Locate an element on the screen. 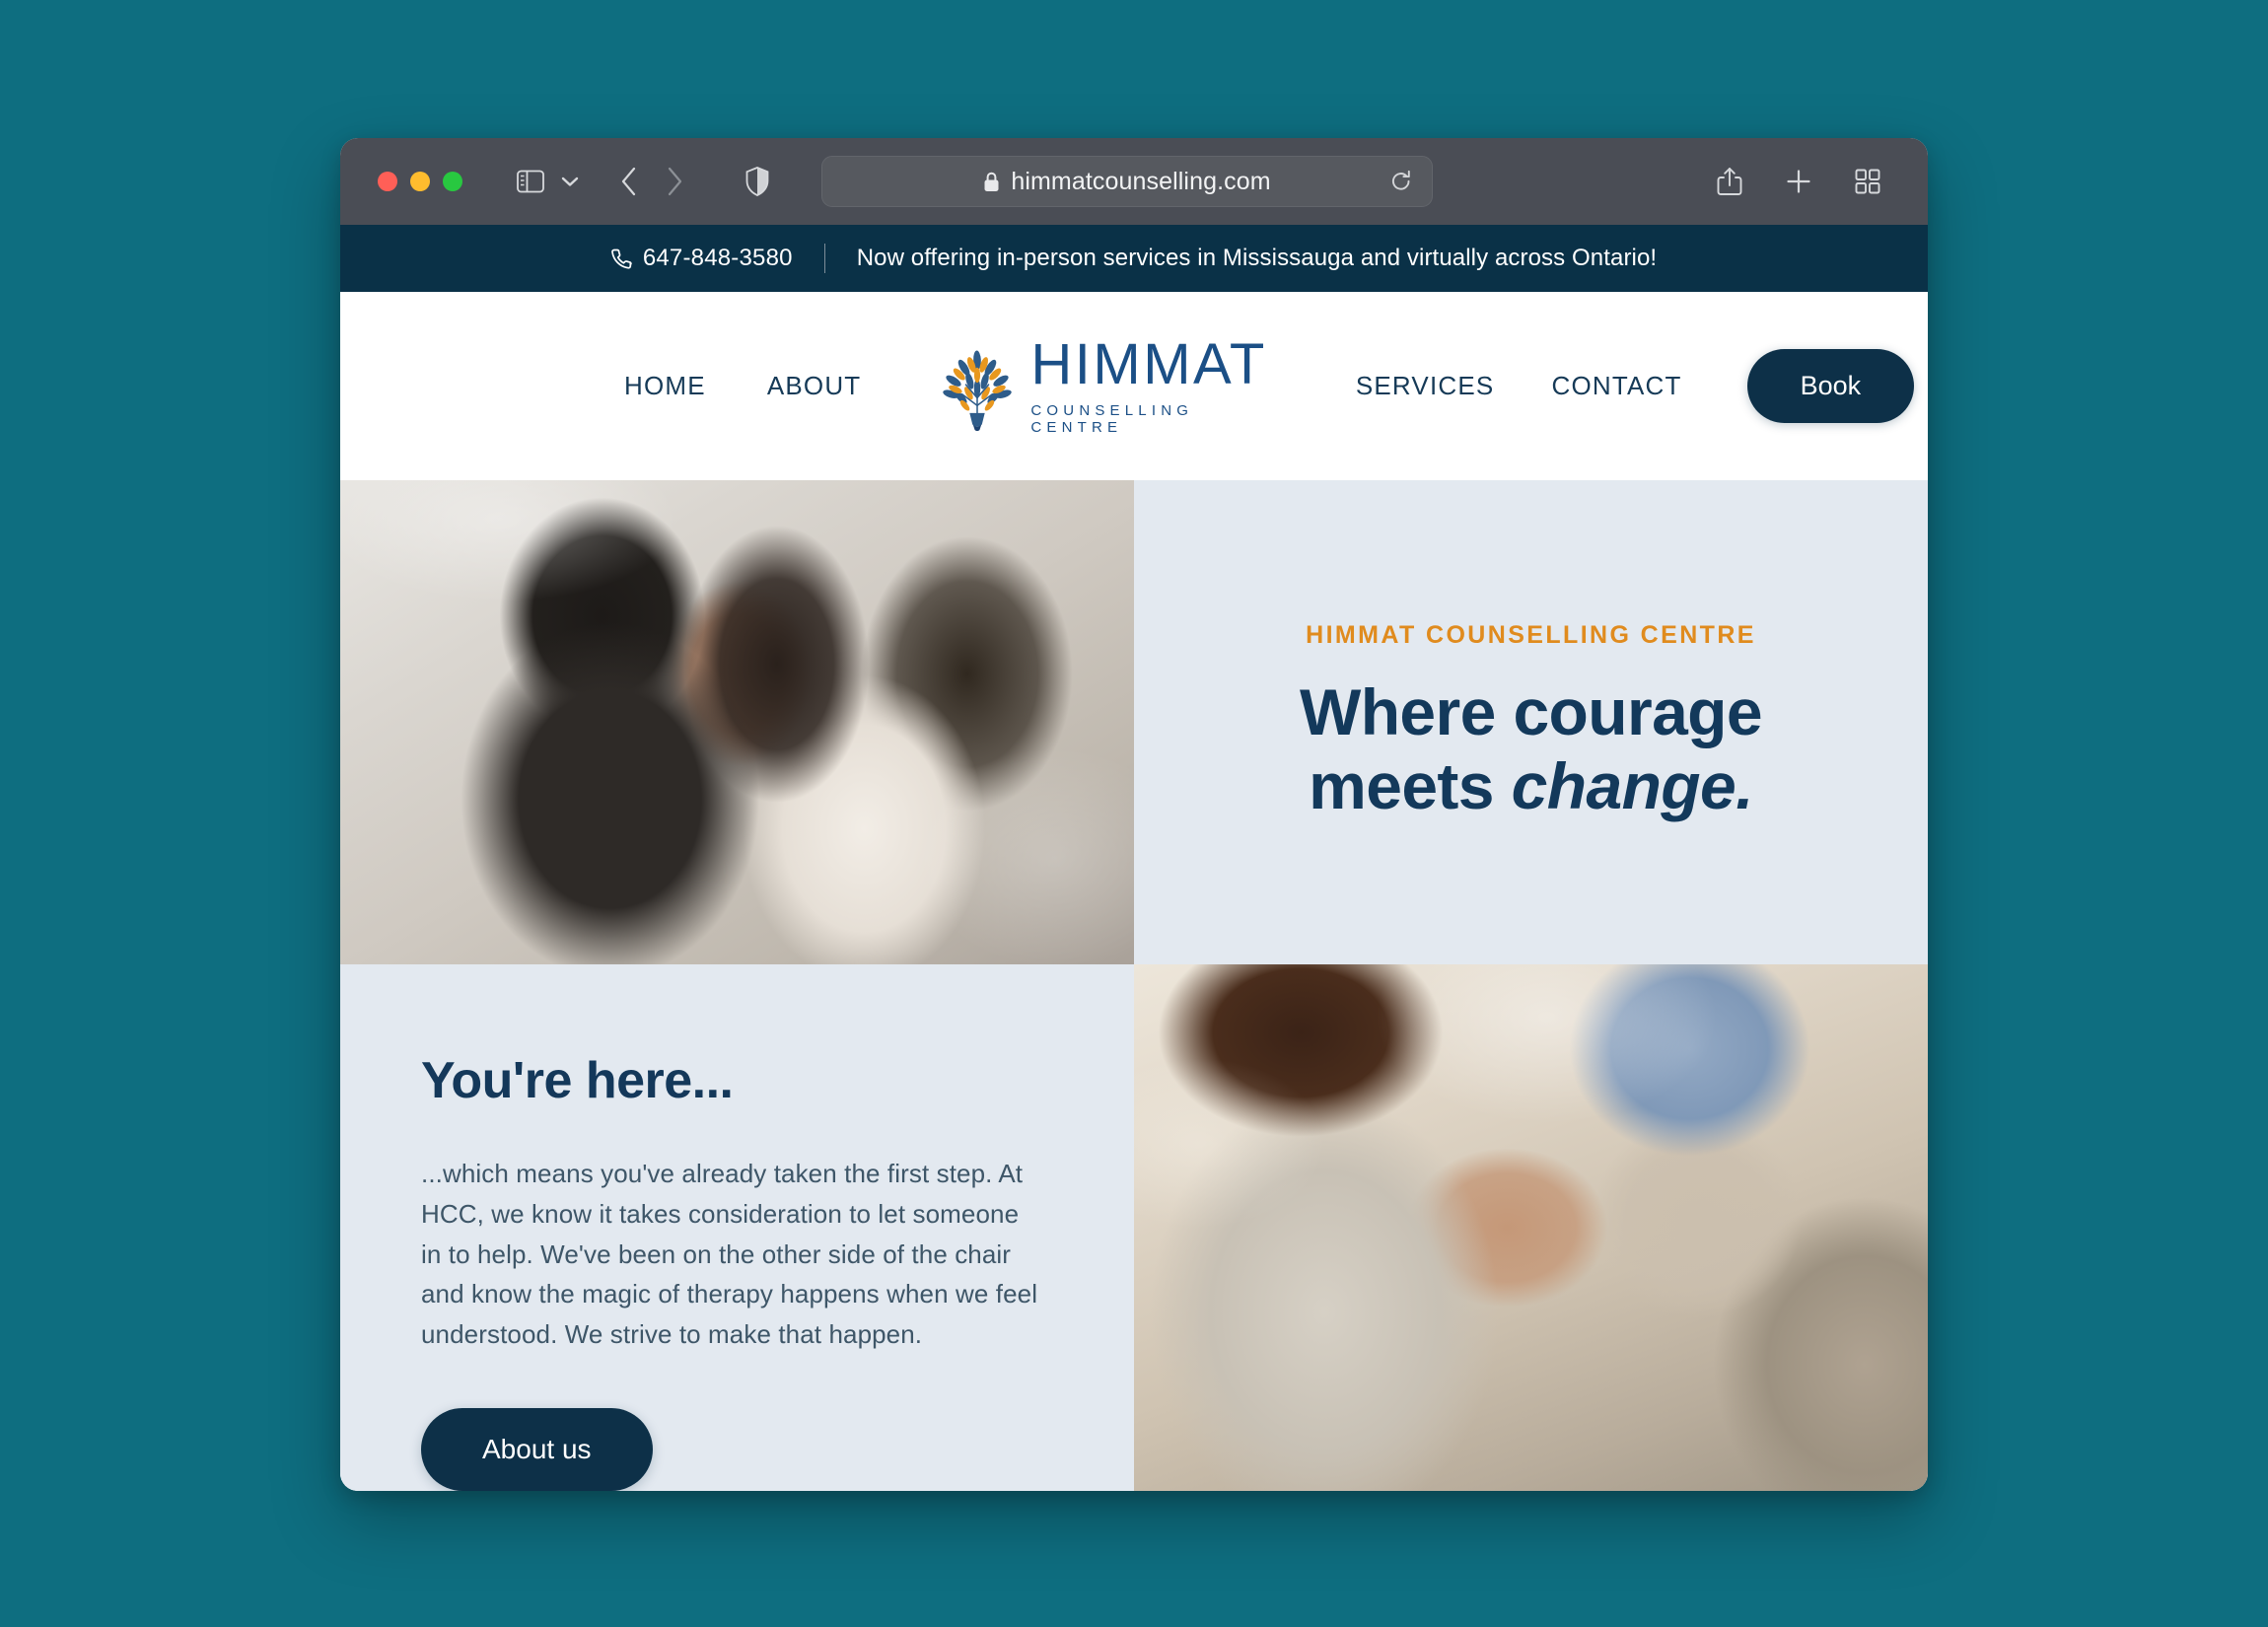 This screenshot has height=1627, width=2268. sidebar-icon is located at coordinates (530, 181).